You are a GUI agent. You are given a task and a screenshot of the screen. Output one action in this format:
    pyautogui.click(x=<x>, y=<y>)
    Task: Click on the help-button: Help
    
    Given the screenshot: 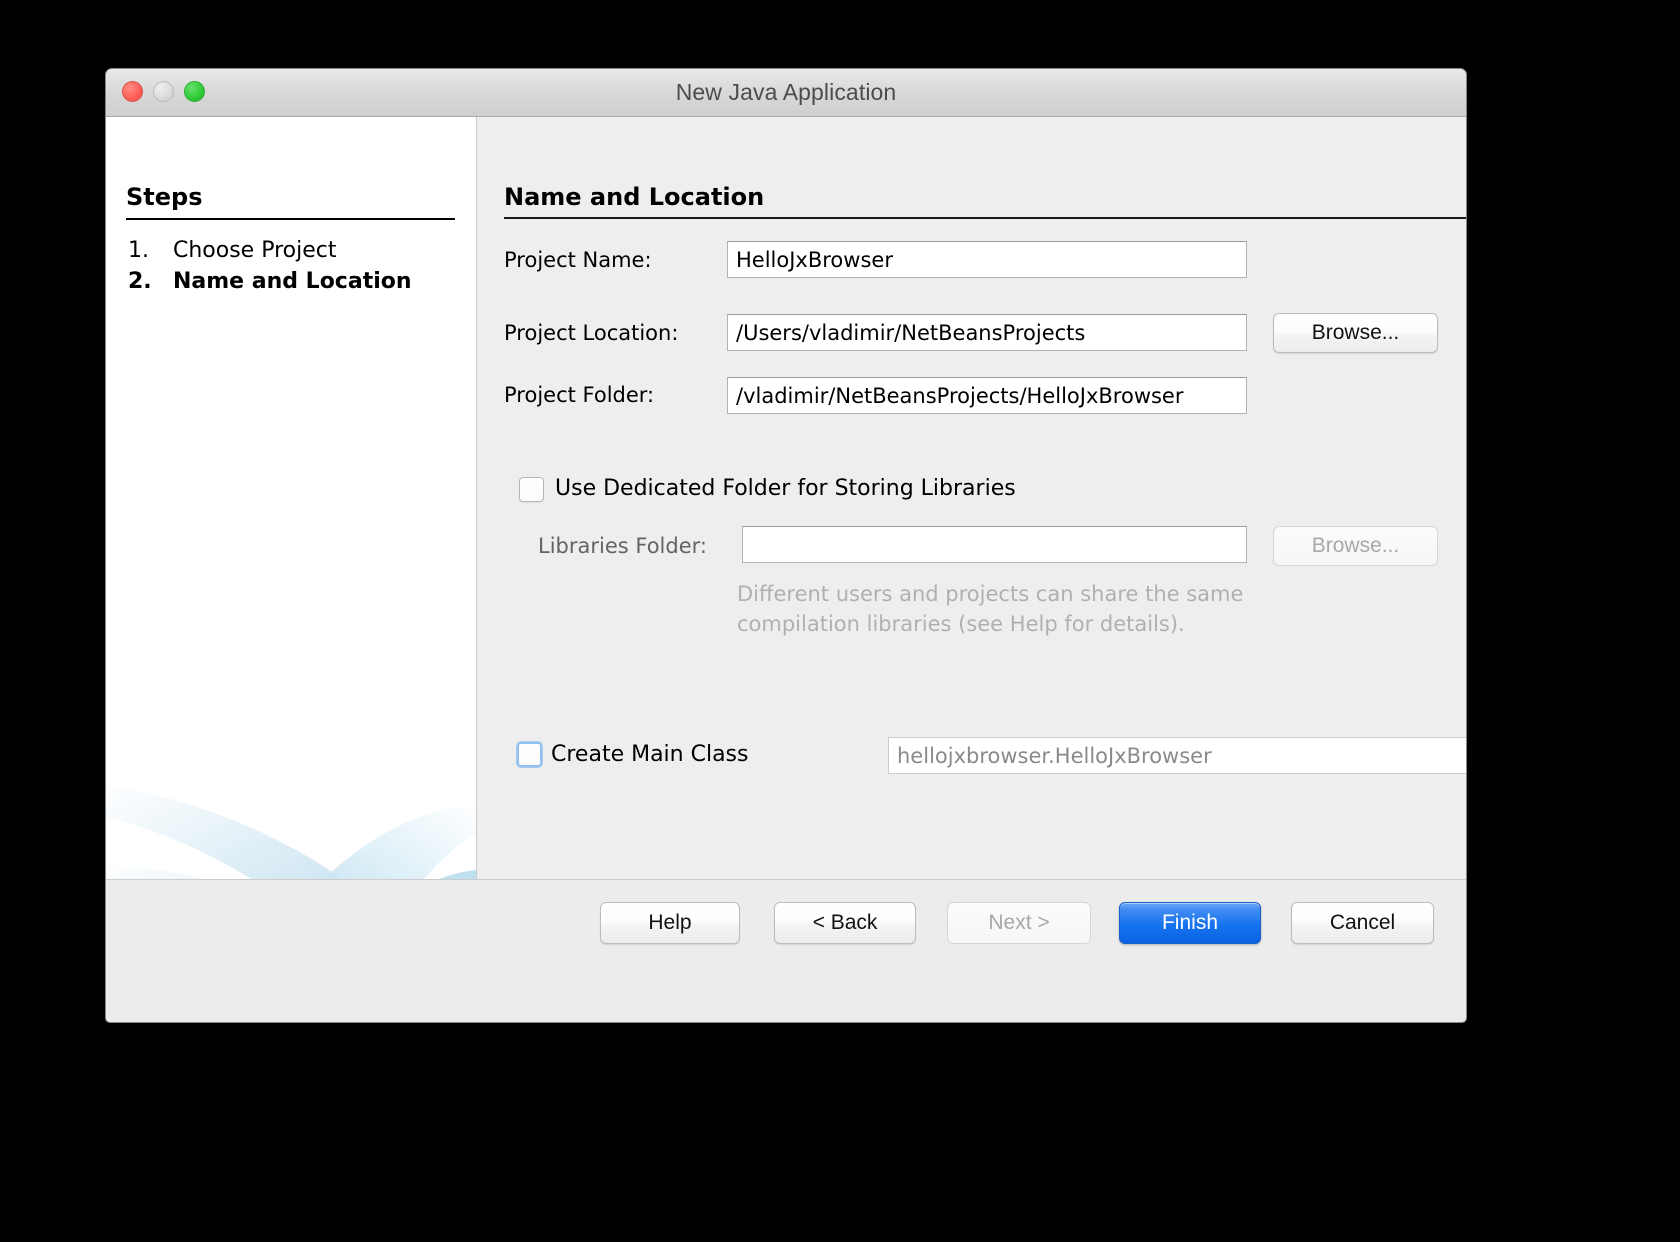 What is the action you would take?
    pyautogui.click(x=670, y=923)
    